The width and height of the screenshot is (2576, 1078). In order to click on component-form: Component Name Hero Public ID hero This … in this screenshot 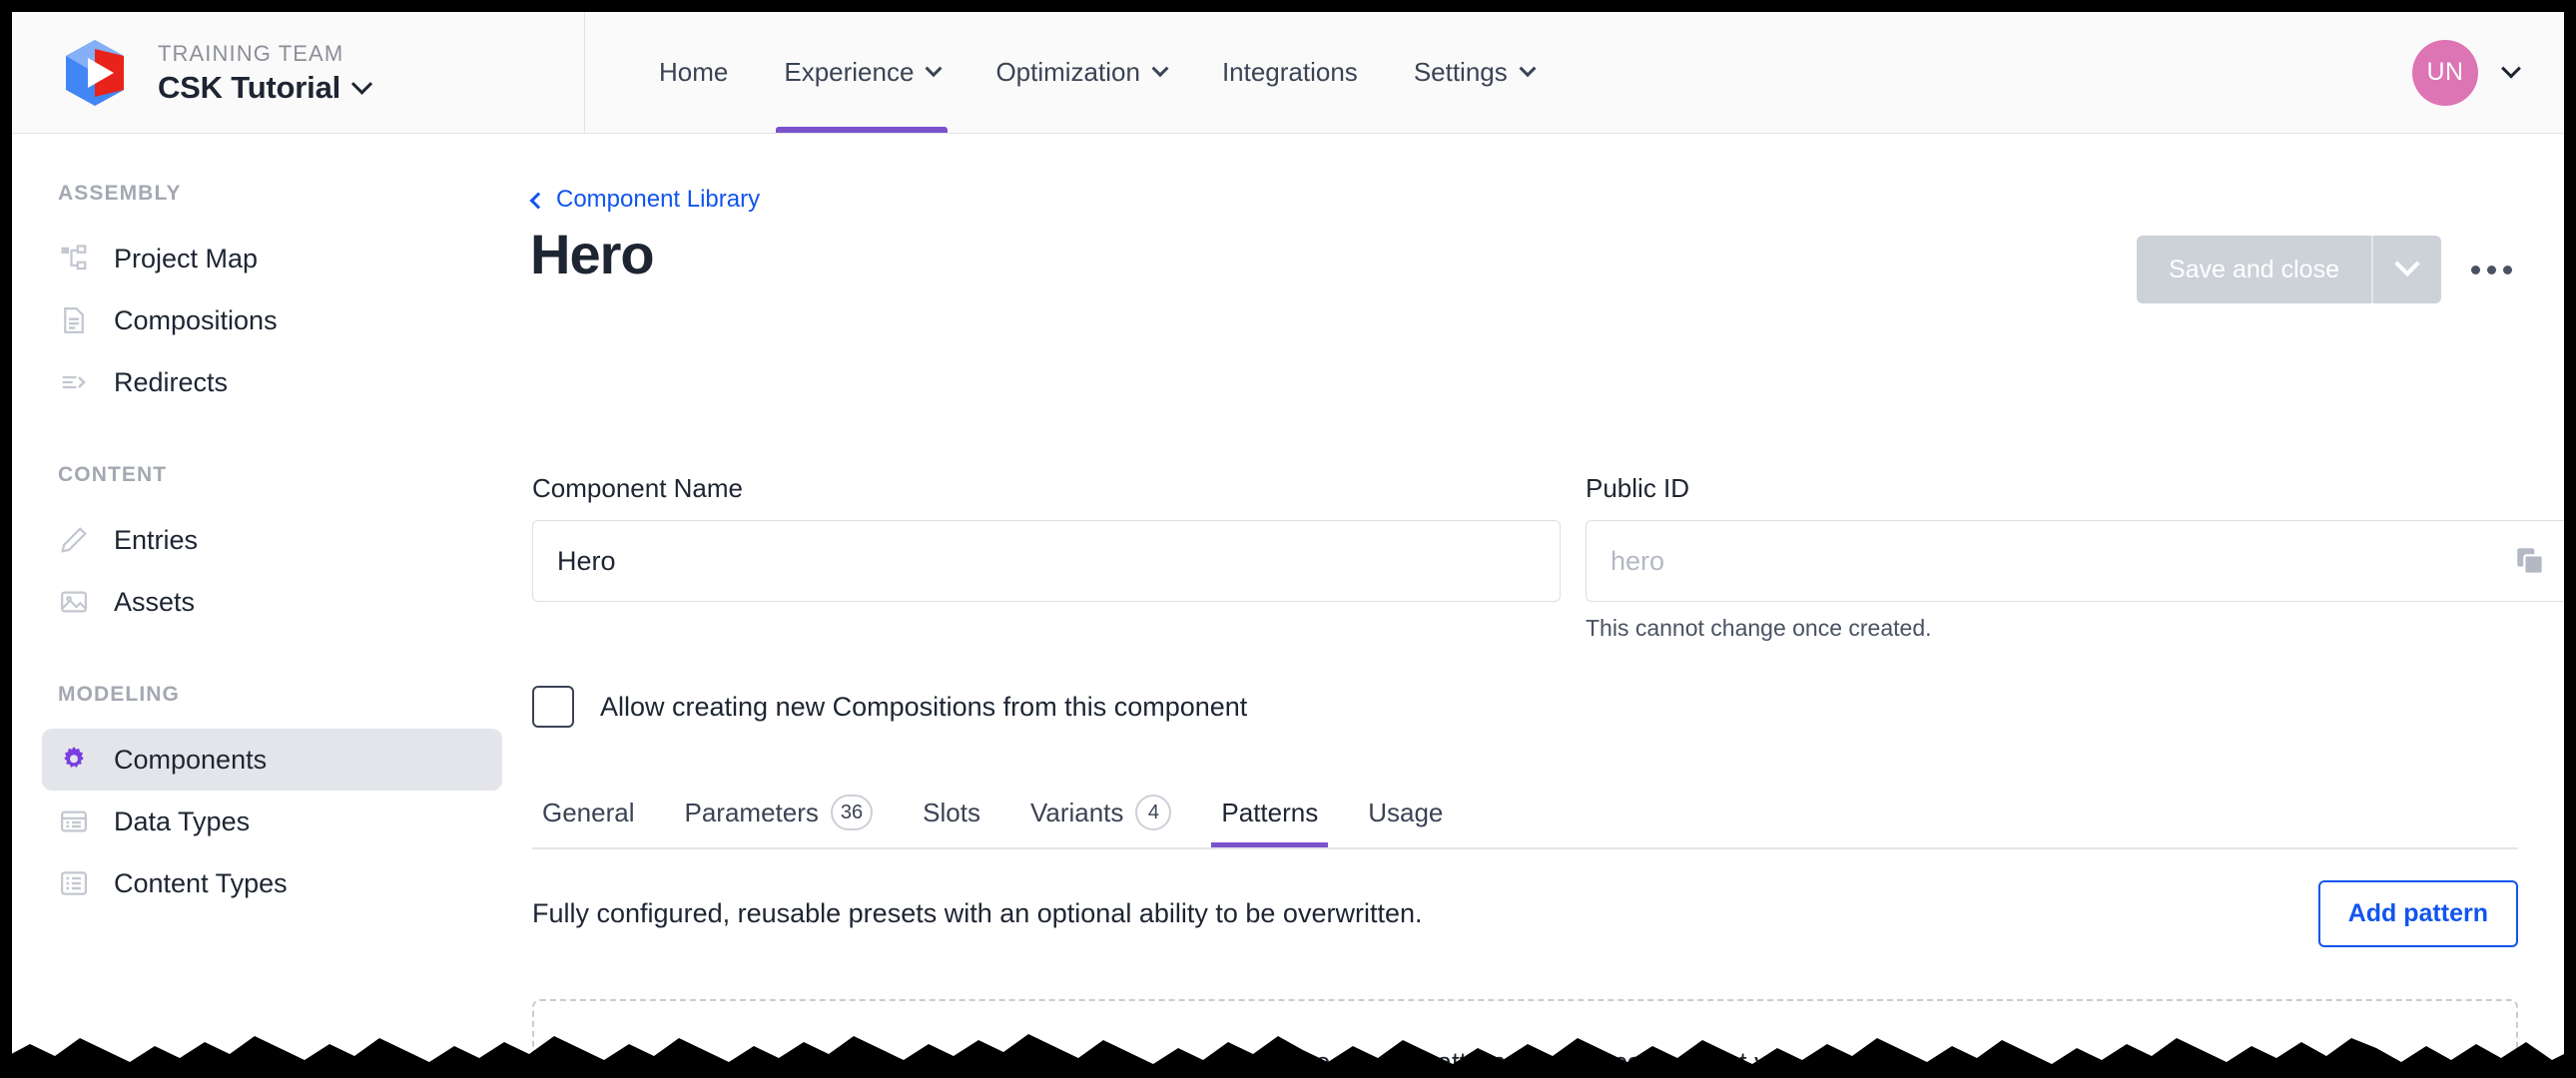, I will do `click(1548, 557)`.